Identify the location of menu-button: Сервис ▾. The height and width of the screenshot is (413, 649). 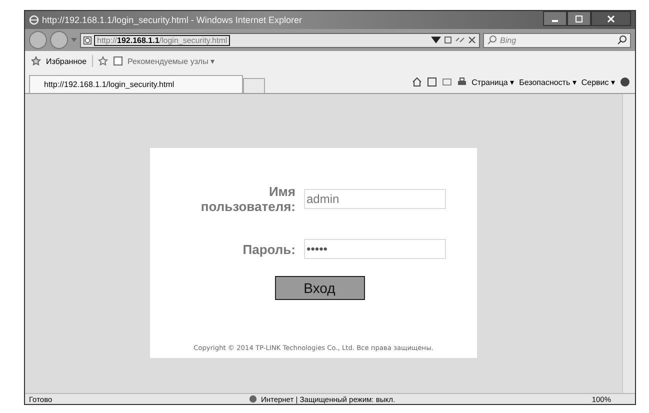
(598, 82).